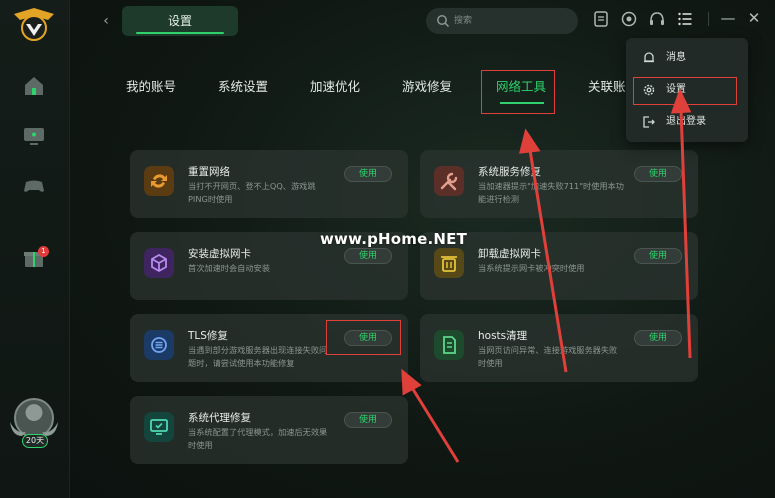  I want to click on card-desc: 当打不开网页、登不上QQ、游戏跳PING时使用, so click(252, 192).